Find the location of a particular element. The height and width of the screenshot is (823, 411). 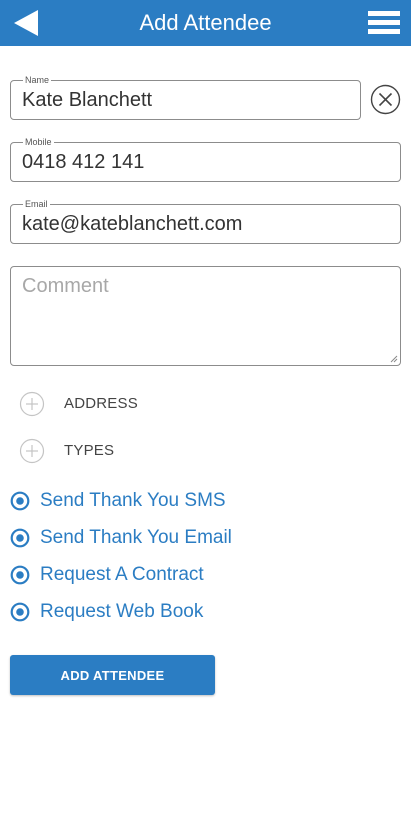

address-section-label: ADDRESS is located at coordinates (101, 403).